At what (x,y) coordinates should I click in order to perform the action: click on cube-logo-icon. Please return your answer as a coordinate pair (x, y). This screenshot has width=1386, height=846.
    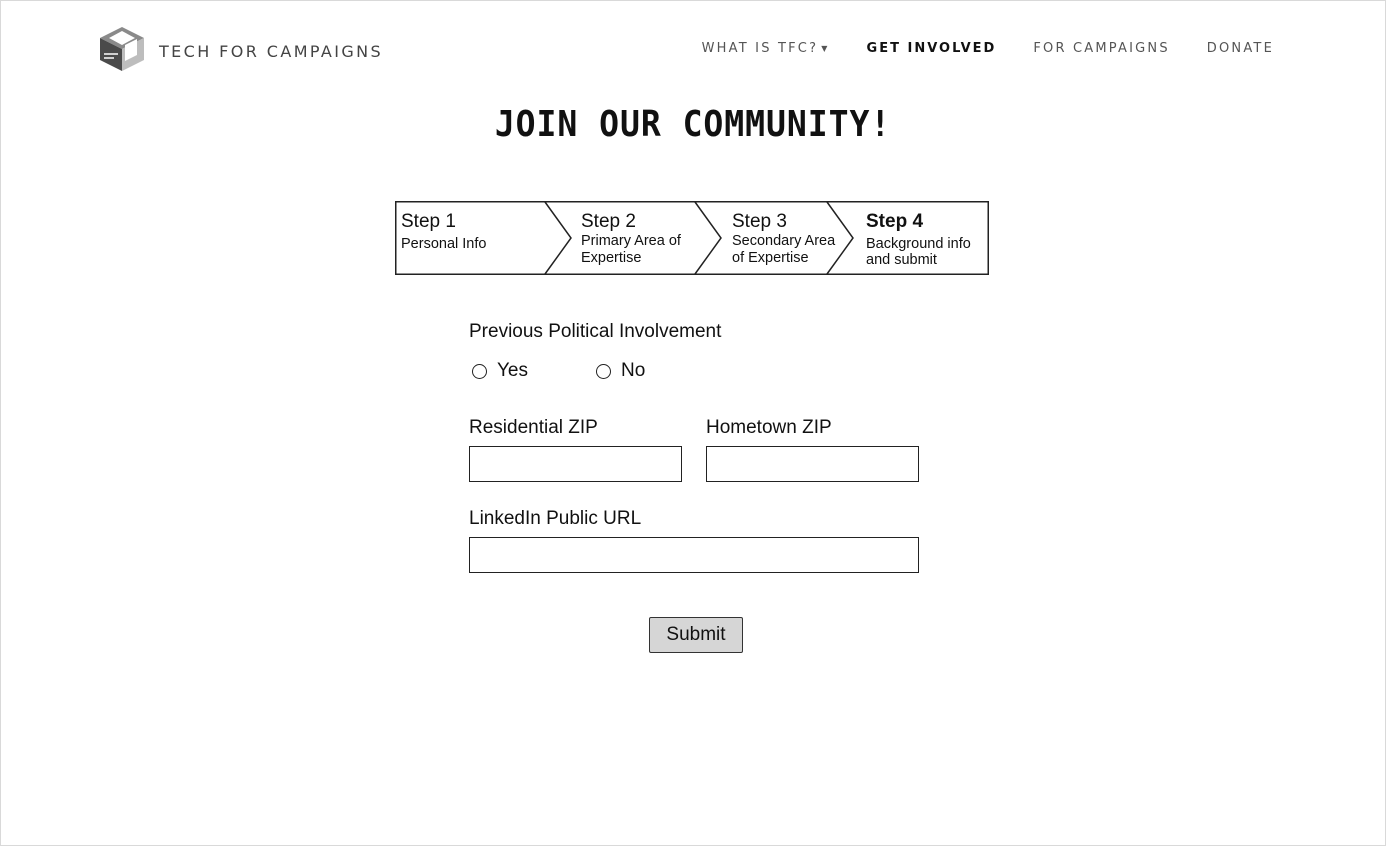
    Looking at the image, I should click on (122, 51).